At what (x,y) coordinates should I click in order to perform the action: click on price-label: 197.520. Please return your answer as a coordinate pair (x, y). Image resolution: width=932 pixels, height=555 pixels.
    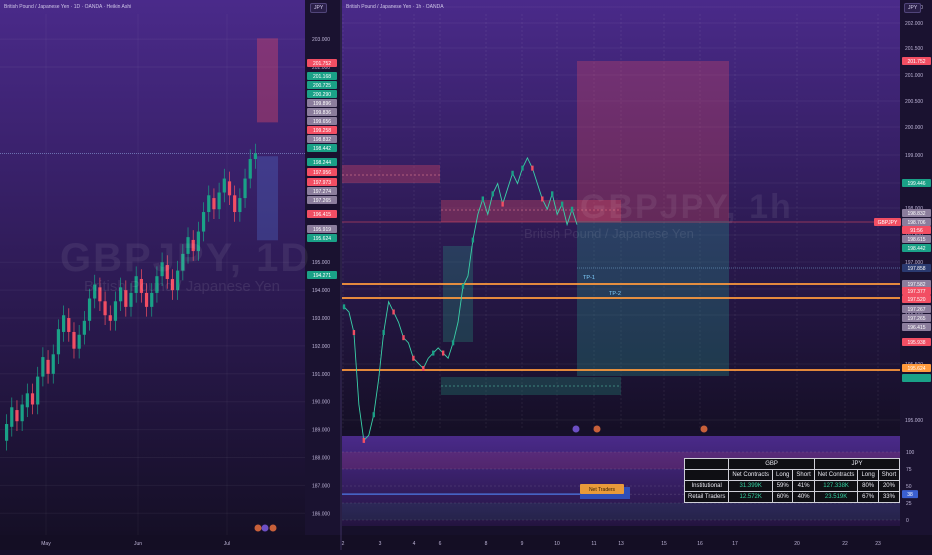
    Looking at the image, I should click on (916, 300).